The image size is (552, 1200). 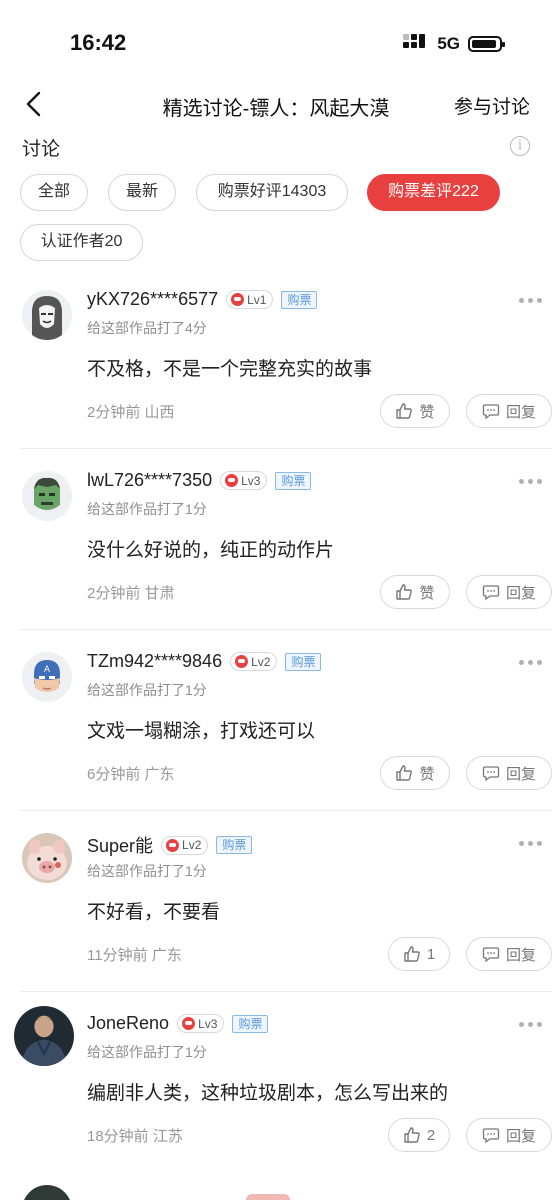 What do you see at coordinates (114, 774) in the screenshot?
I see `comment-time: 6分钟前` at bounding box center [114, 774].